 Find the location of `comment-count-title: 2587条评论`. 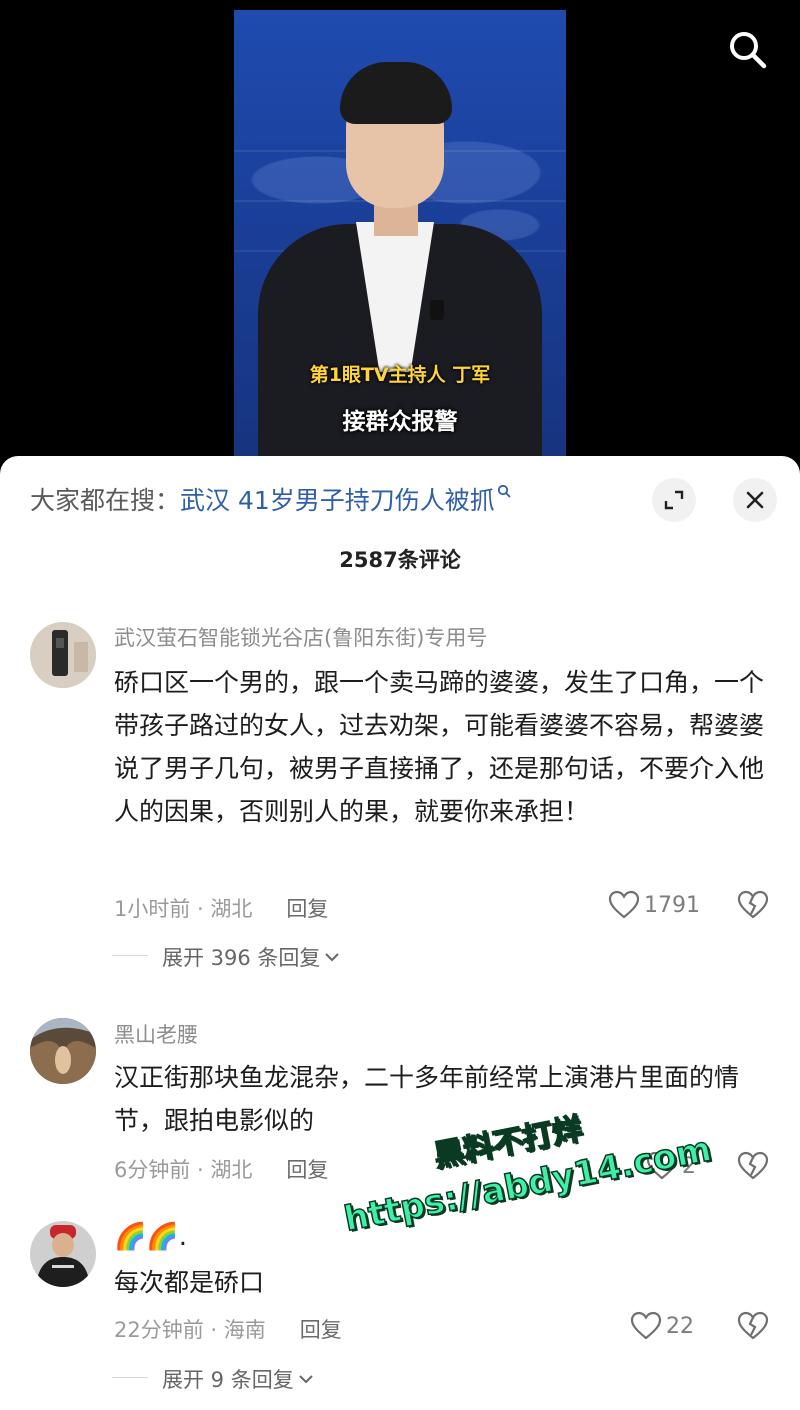

comment-count-title: 2587条评论 is located at coordinates (400, 560).